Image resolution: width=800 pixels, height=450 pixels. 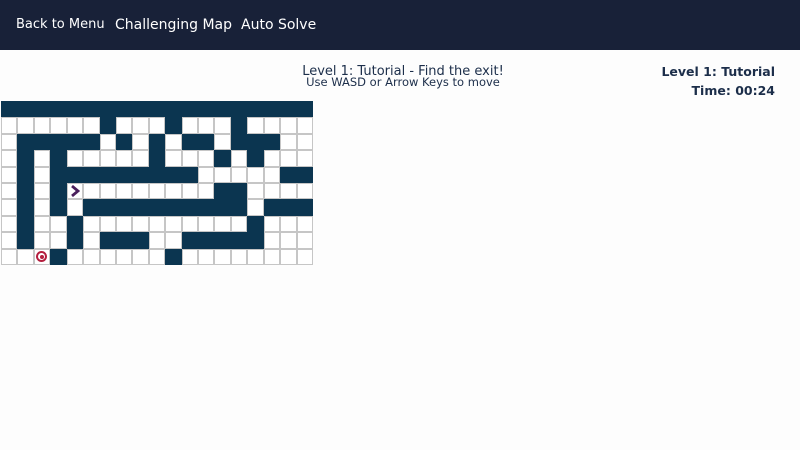 I want to click on challenging-map-button: Challenging Map, so click(x=173, y=25).